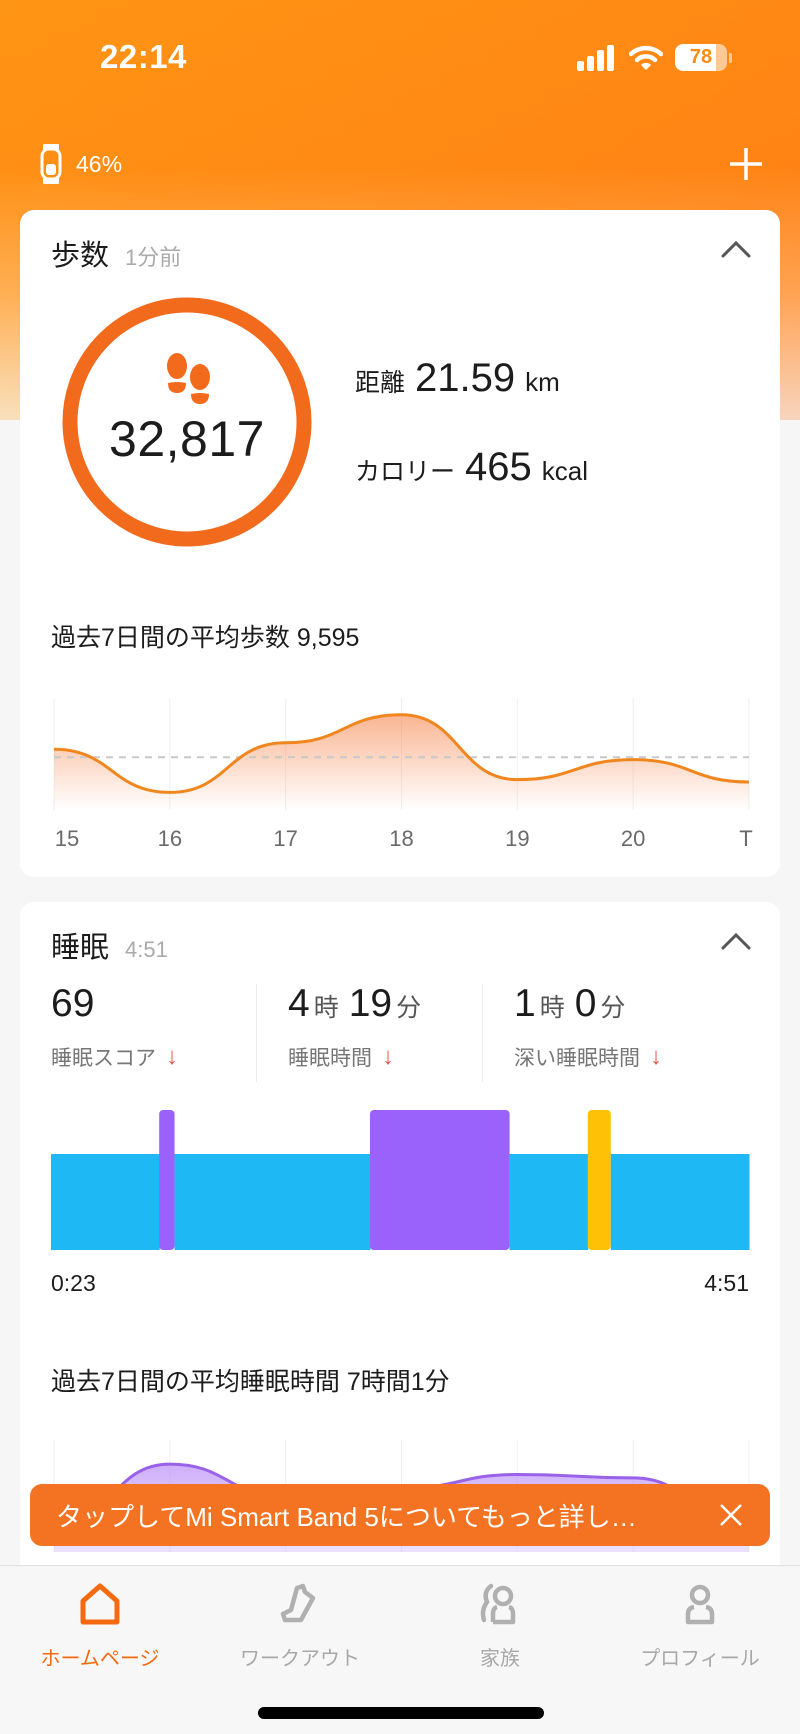 The height and width of the screenshot is (1734, 800). I want to click on wifi-icon, so click(646, 57).